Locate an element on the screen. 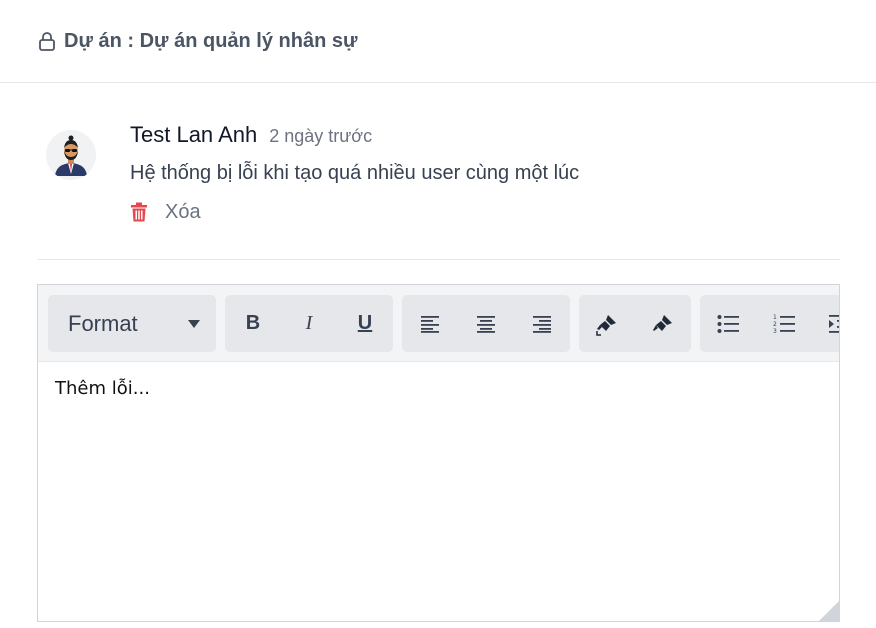  bold-button: B is located at coordinates (253, 323).